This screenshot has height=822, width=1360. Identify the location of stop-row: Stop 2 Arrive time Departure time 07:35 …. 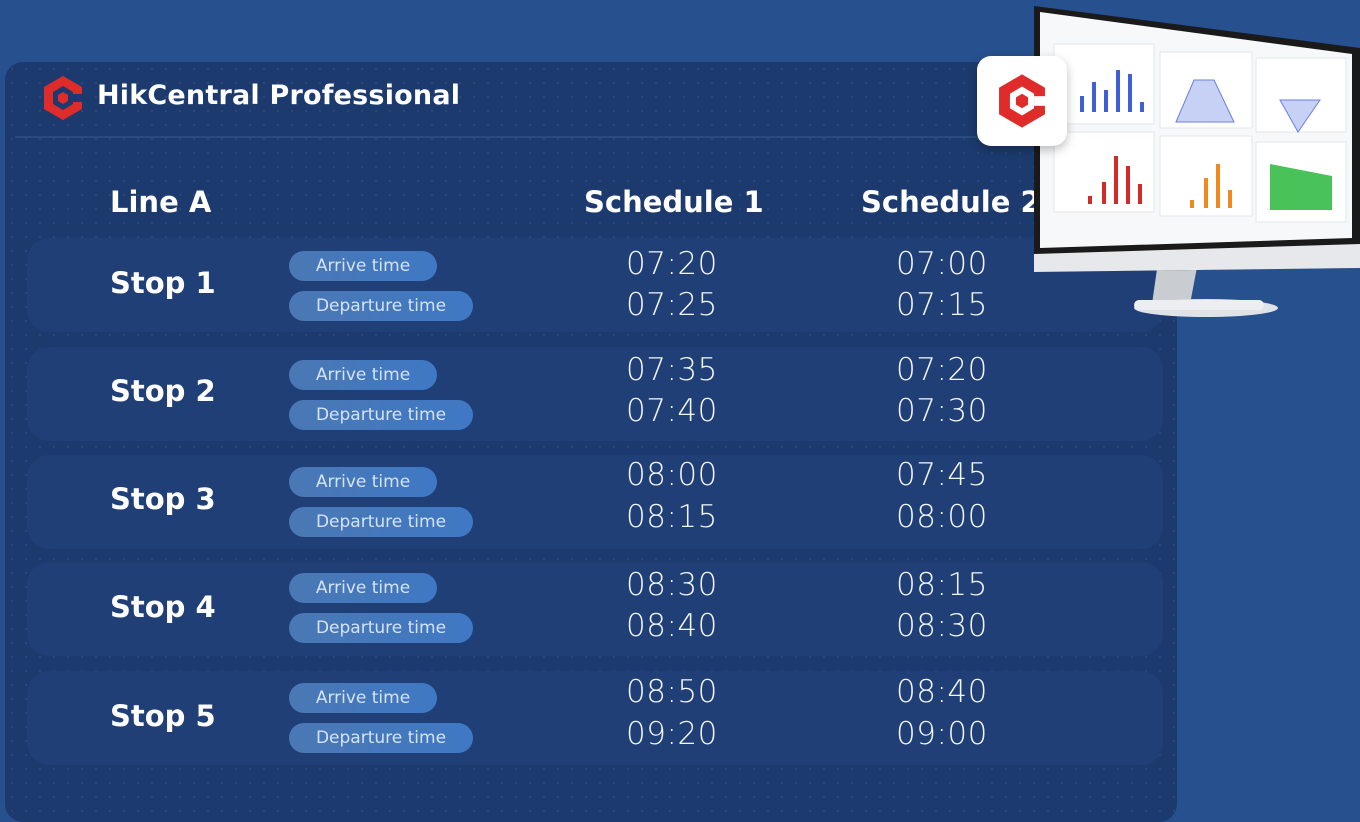
(595, 394).